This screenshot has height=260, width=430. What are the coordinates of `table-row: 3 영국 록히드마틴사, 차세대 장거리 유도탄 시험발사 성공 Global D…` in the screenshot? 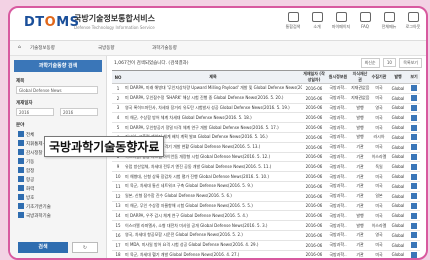 It's located at (266, 108).